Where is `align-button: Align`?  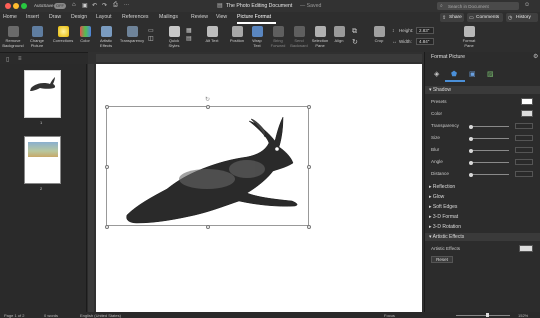
align-button: Align is located at coordinates (339, 35).